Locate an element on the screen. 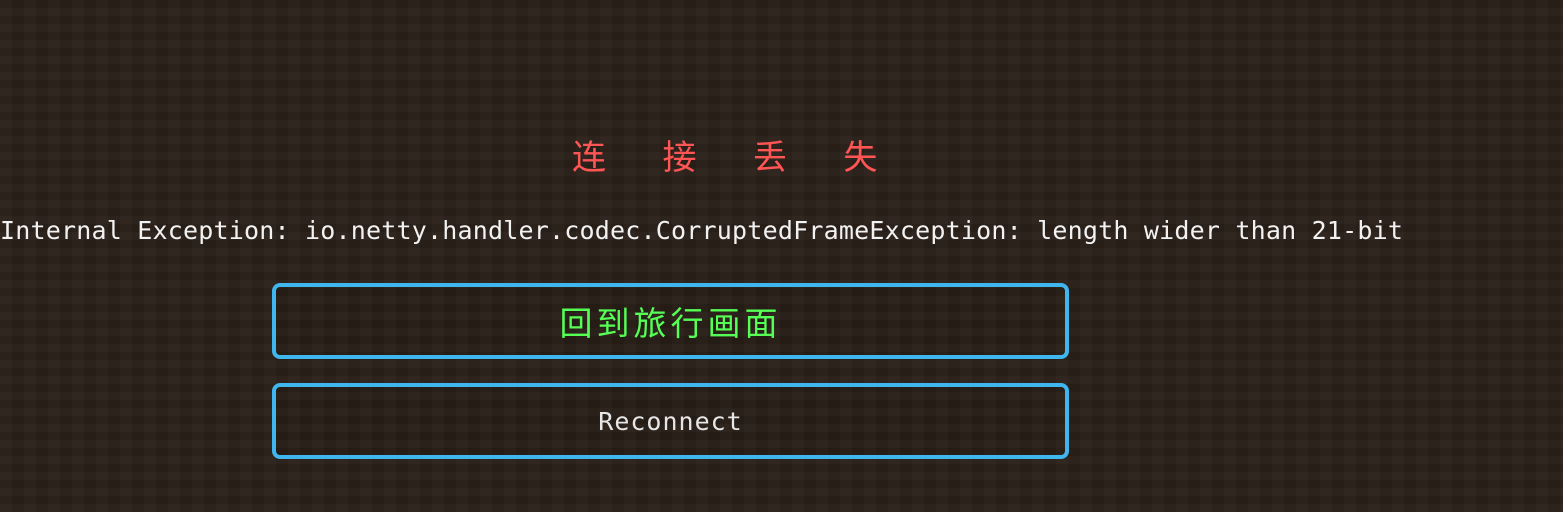 The width and height of the screenshot is (1563, 512). back-to-server-list-button: 回到旅行画面 is located at coordinates (670, 321).